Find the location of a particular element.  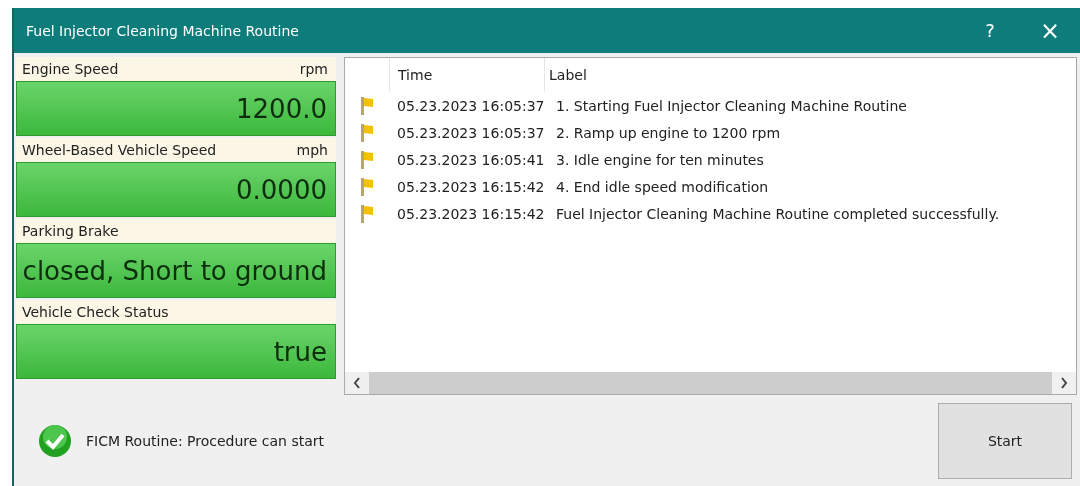

close-button: × is located at coordinates (1050, 30).